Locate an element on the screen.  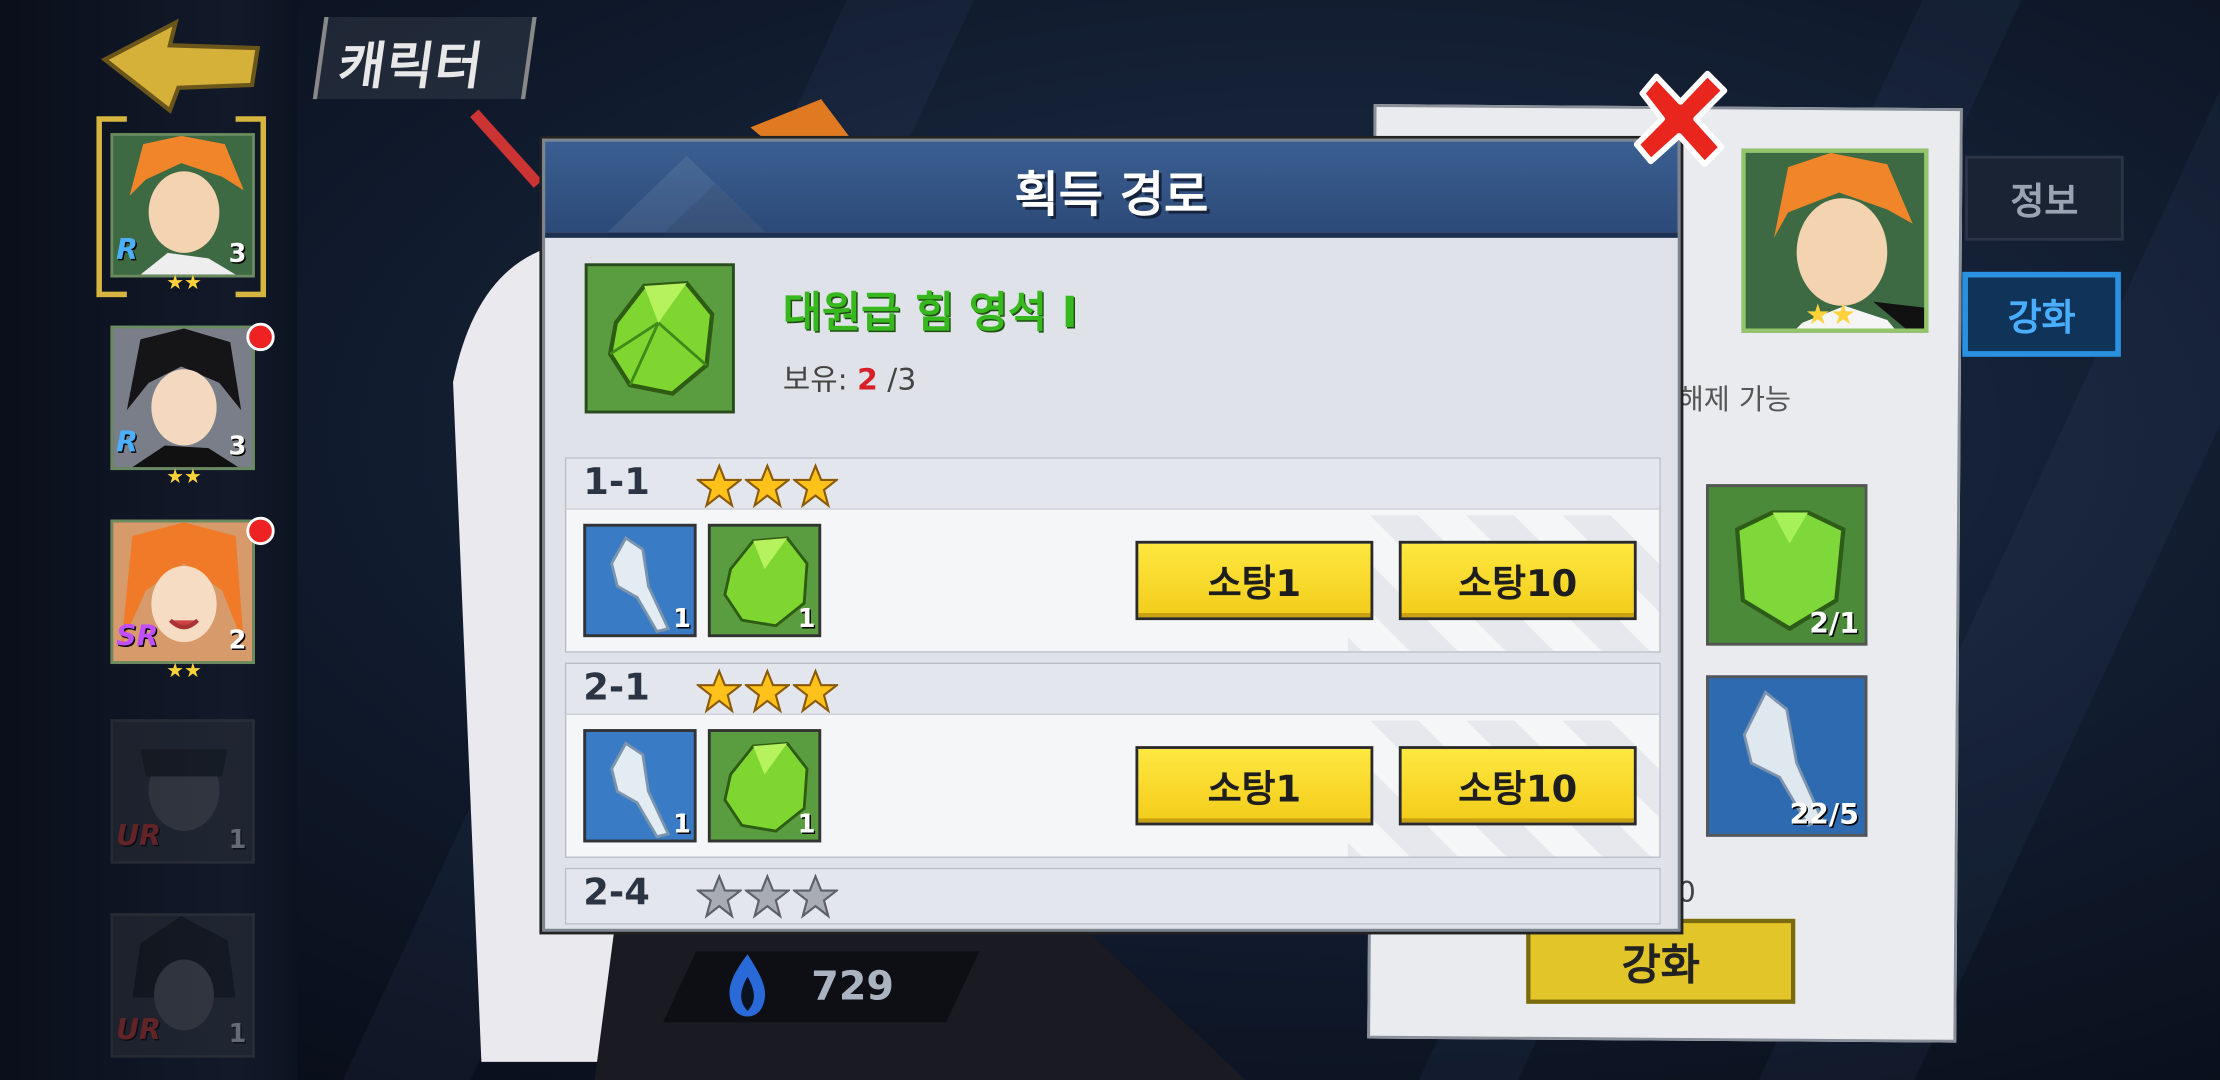
material-card-figure: 22/5 is located at coordinates (1787, 756).